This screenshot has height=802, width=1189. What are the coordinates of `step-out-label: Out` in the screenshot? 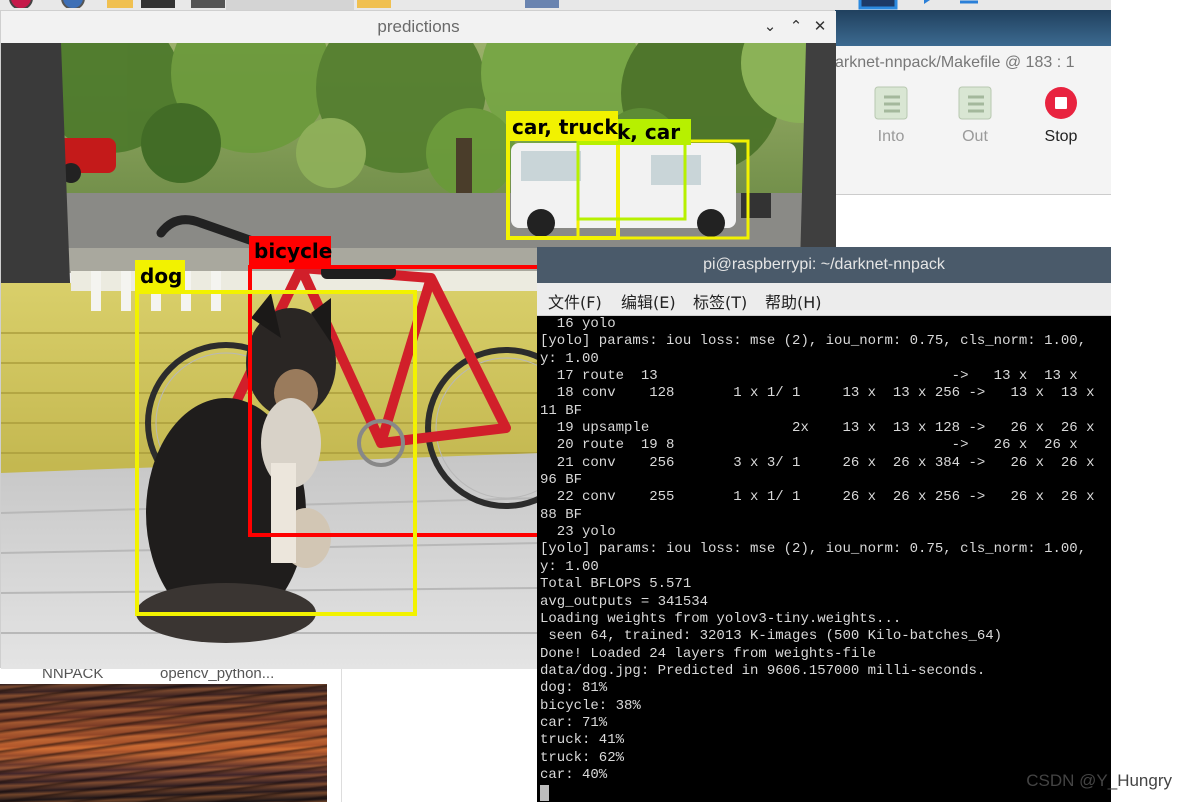 It's located at (975, 136).